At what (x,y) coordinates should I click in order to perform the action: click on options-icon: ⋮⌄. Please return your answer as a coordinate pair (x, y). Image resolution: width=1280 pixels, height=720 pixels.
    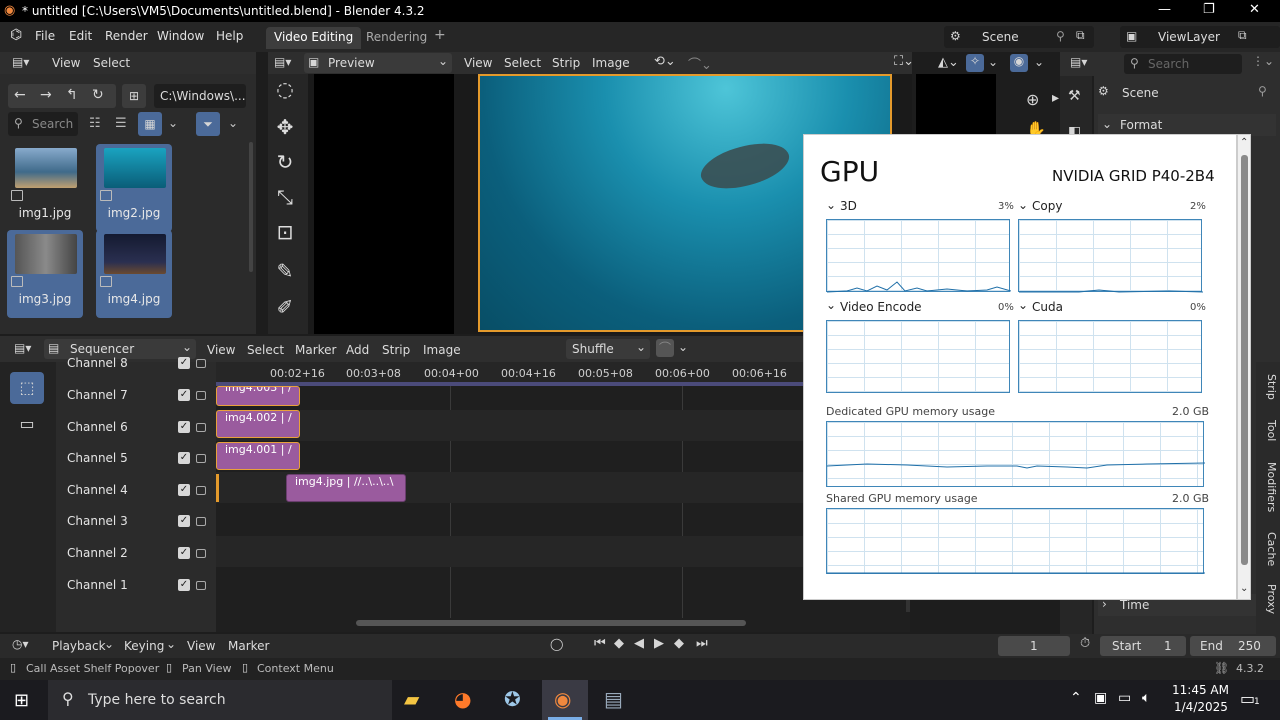
    Looking at the image, I should click on (1263, 61).